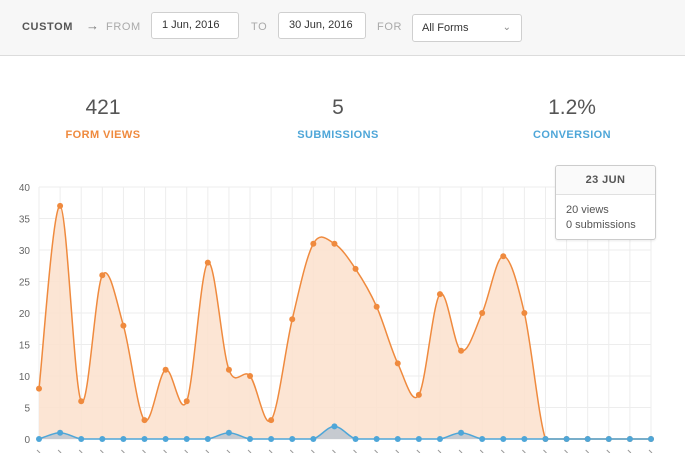 The height and width of the screenshot is (453, 685). I want to click on range-type-label: CUSTOM, so click(47, 27).